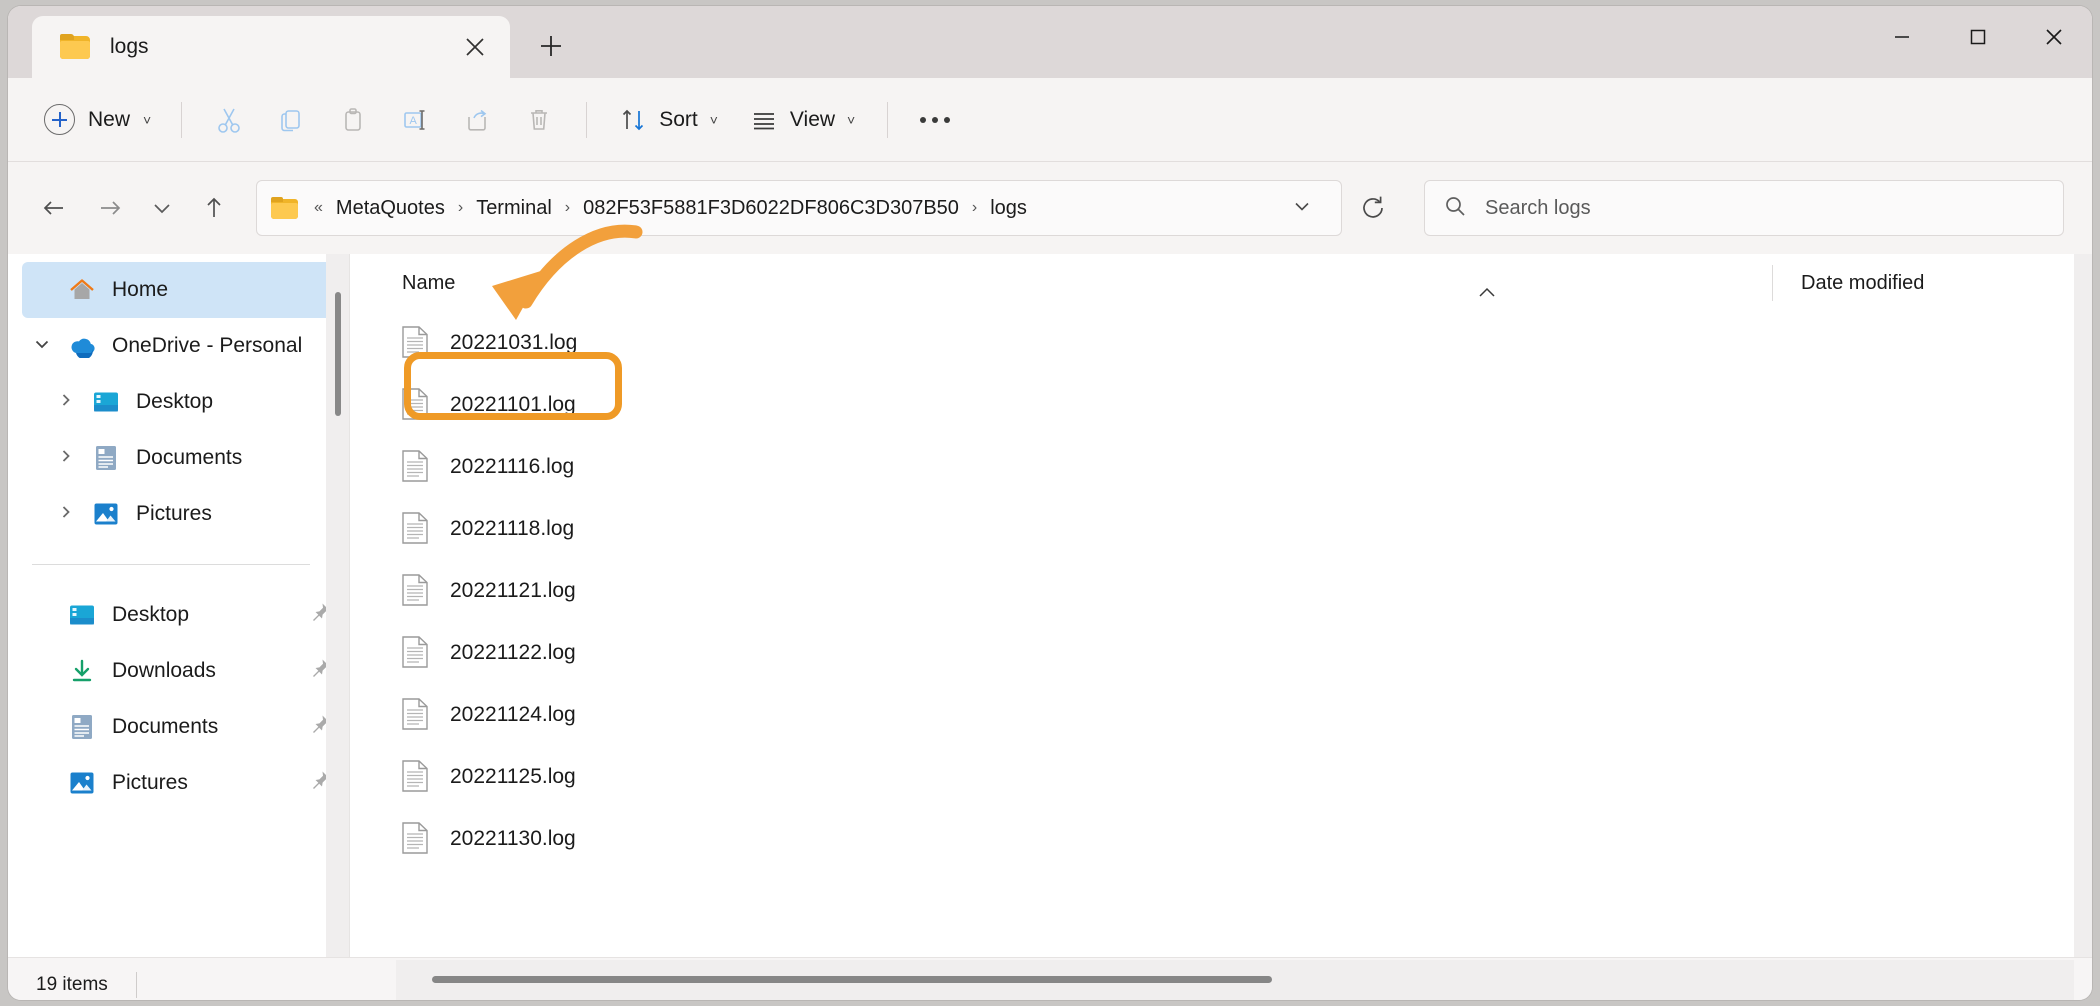 Image resolution: width=2100 pixels, height=1006 pixels. I want to click on file-list-horizontal-scrollbar, so click(1235, 980).